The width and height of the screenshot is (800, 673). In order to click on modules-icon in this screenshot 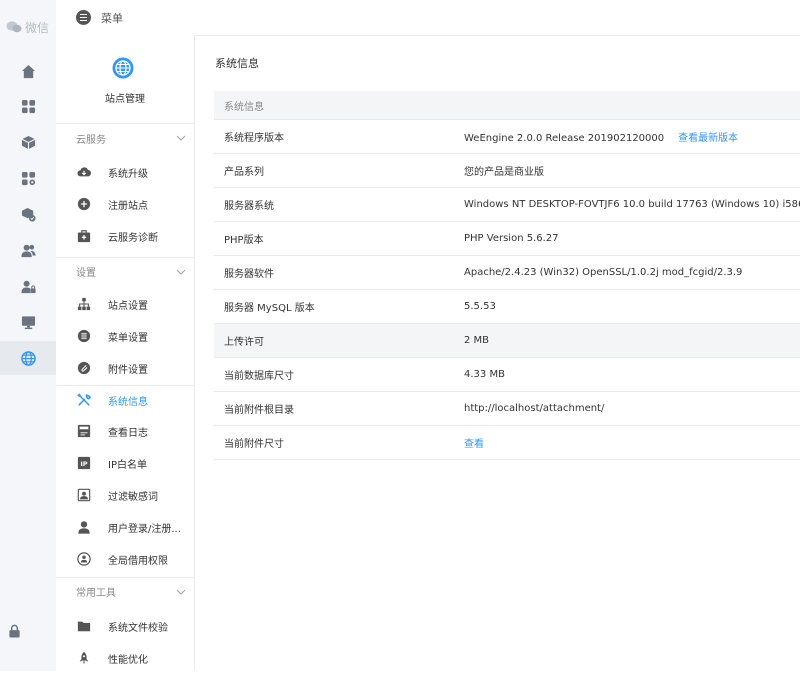, I will do `click(28, 178)`.